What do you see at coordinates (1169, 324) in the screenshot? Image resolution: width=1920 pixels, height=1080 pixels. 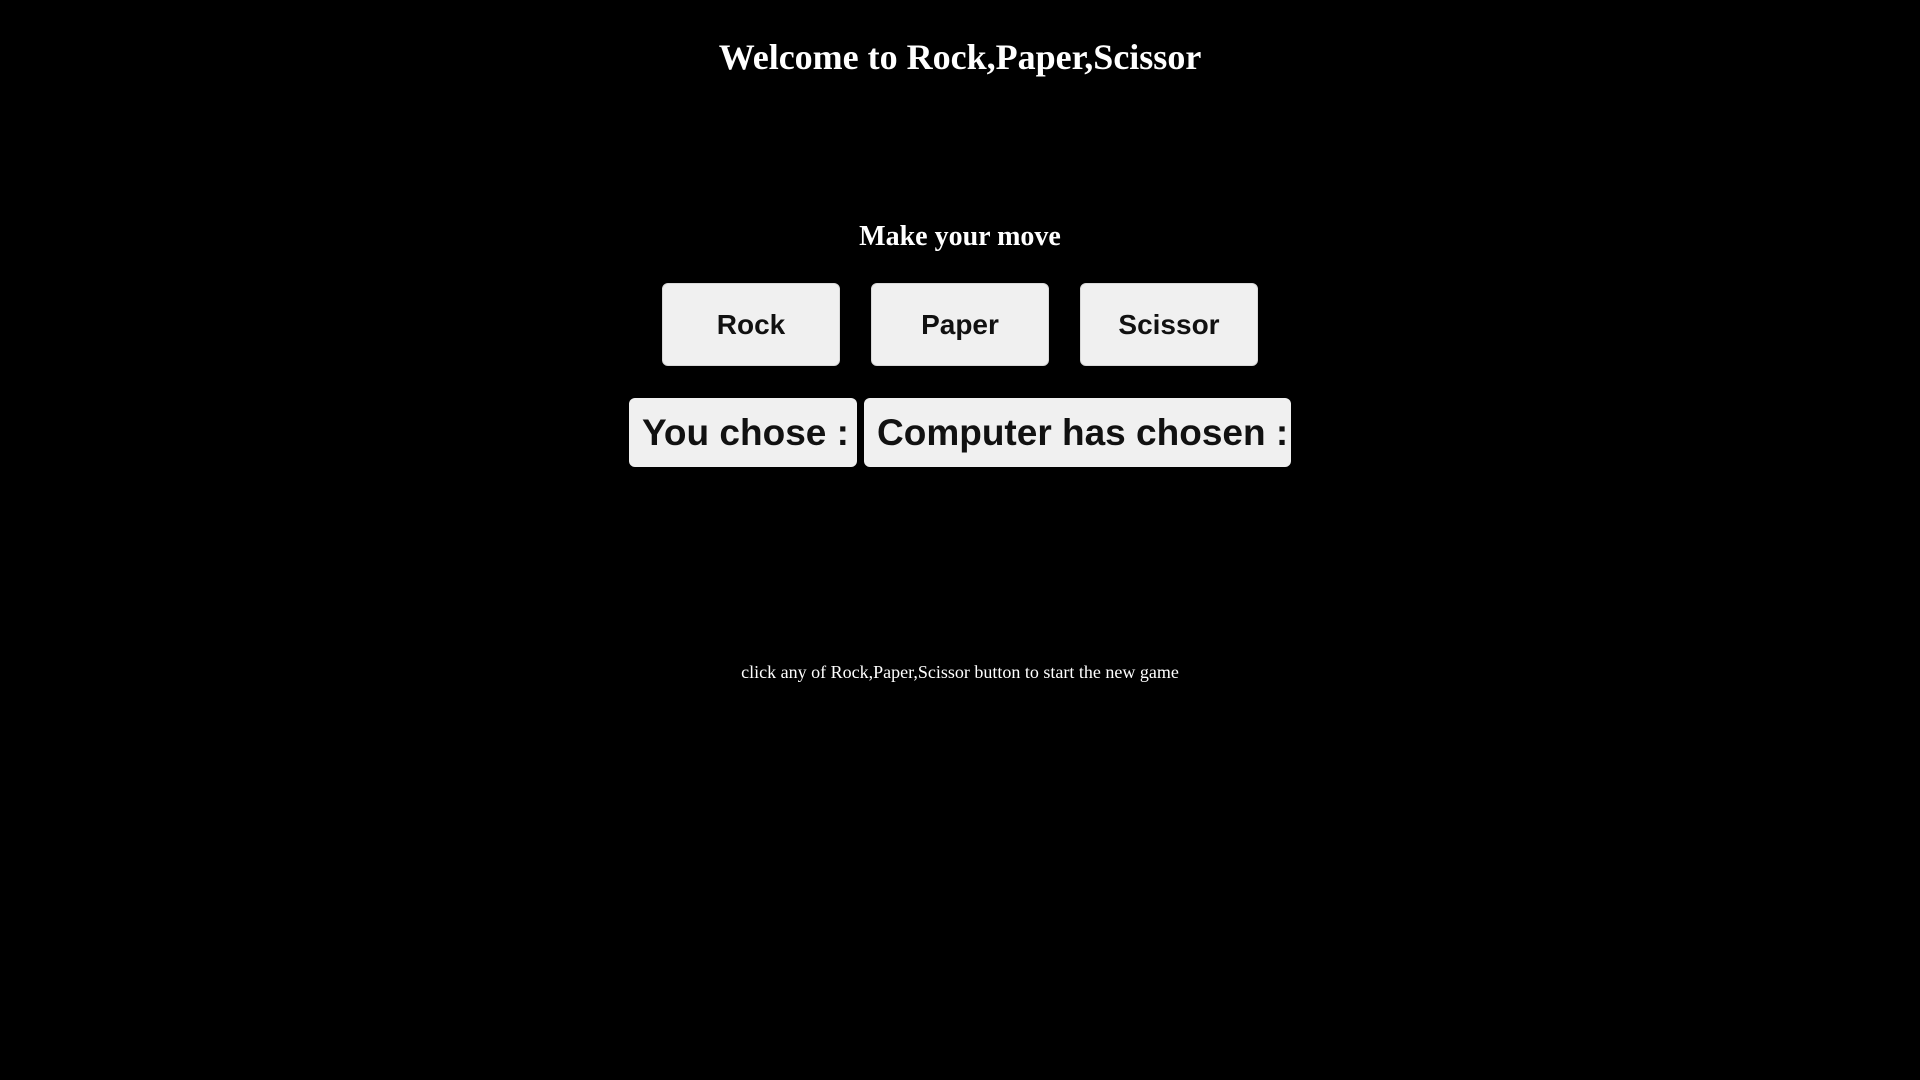 I see `scissor-button: Scissor` at bounding box center [1169, 324].